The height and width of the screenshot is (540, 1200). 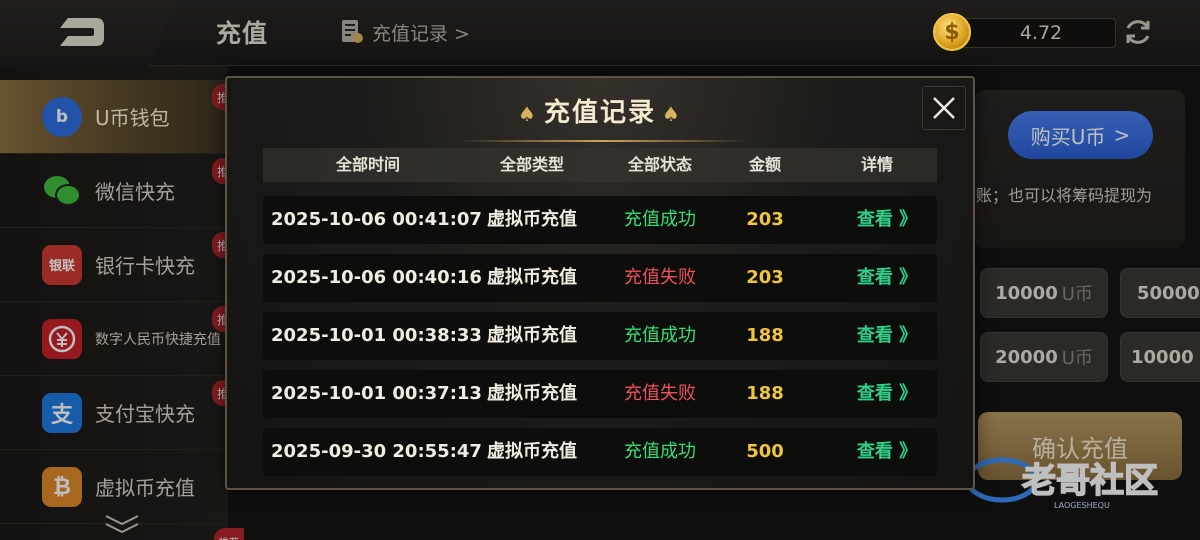 I want to click on table-row: 2025-10-06 00:41:07 虚拟币充值 充值成功 203 查看 》, so click(x=600, y=220).